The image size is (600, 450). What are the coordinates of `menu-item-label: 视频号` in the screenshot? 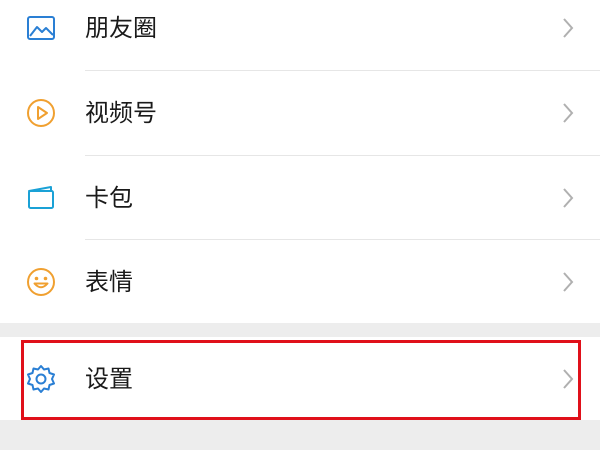 It's located at (121, 113).